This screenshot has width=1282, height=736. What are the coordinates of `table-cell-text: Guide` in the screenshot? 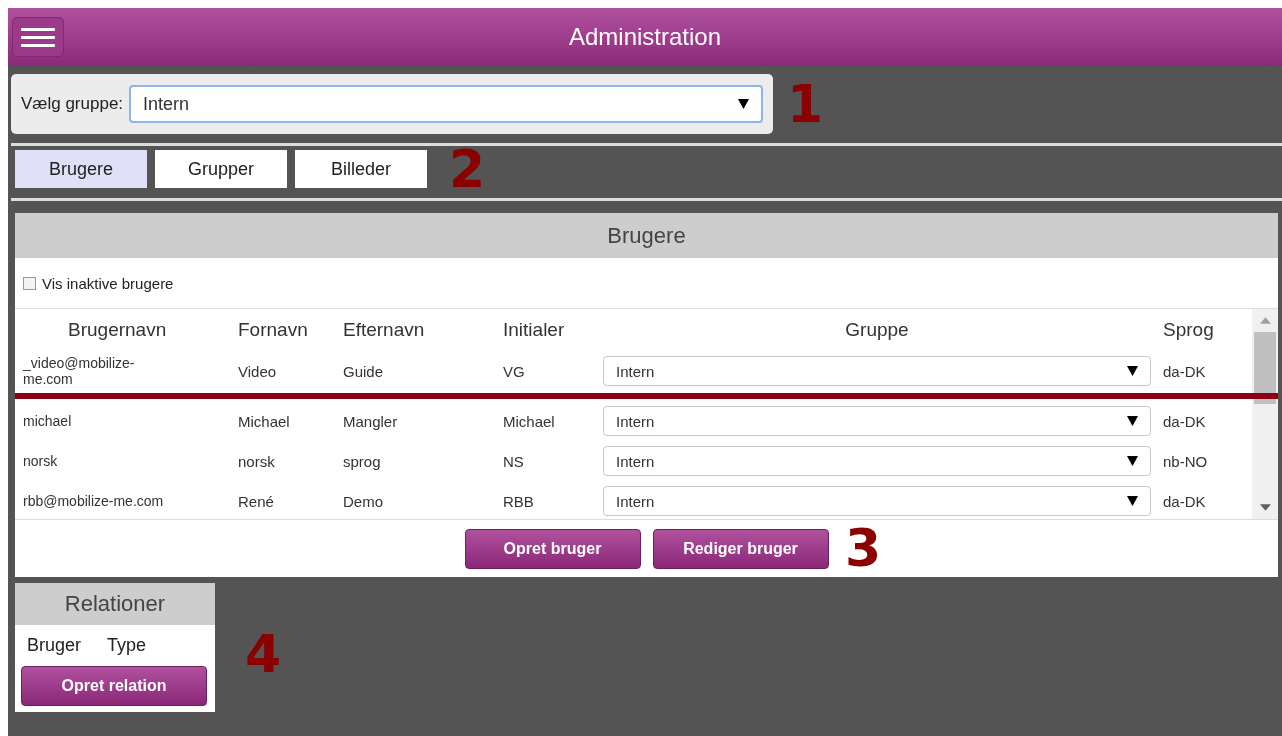 It's located at (364, 371).